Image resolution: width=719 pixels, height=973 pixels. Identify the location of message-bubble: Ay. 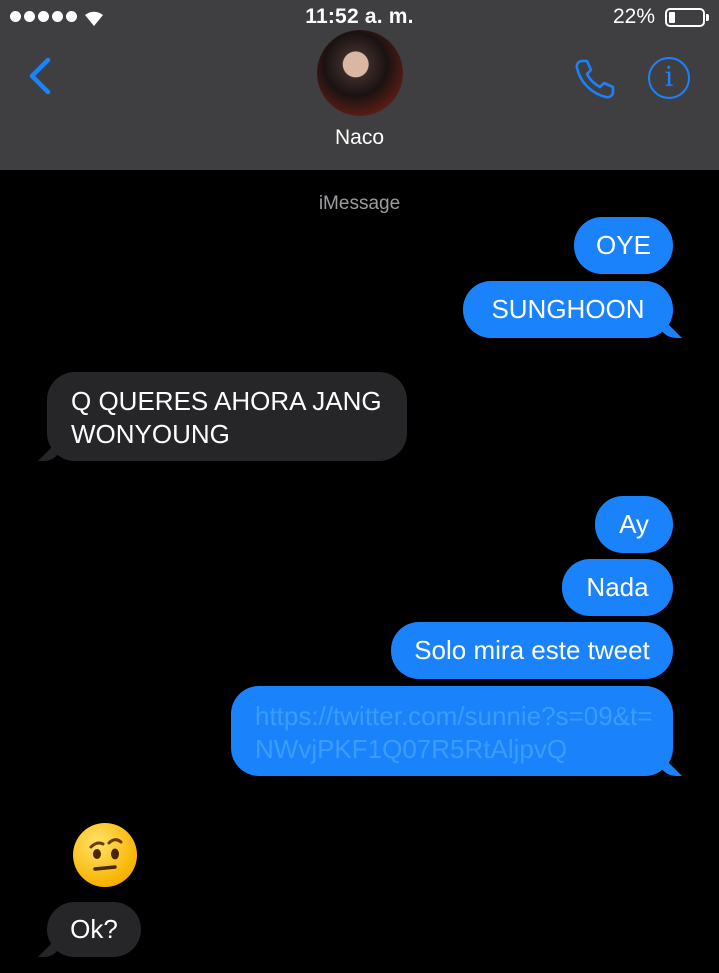
(634, 524).